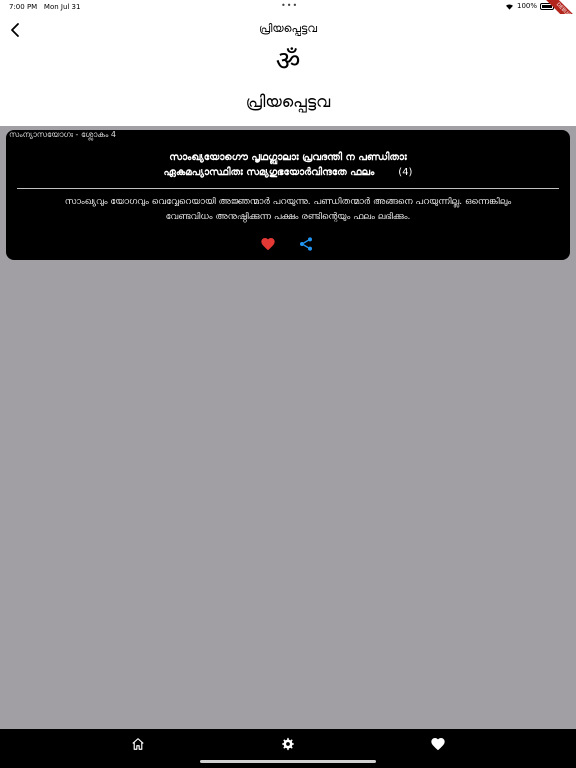 This screenshot has width=576, height=768. I want to click on nav-settings-button, so click(288, 744).